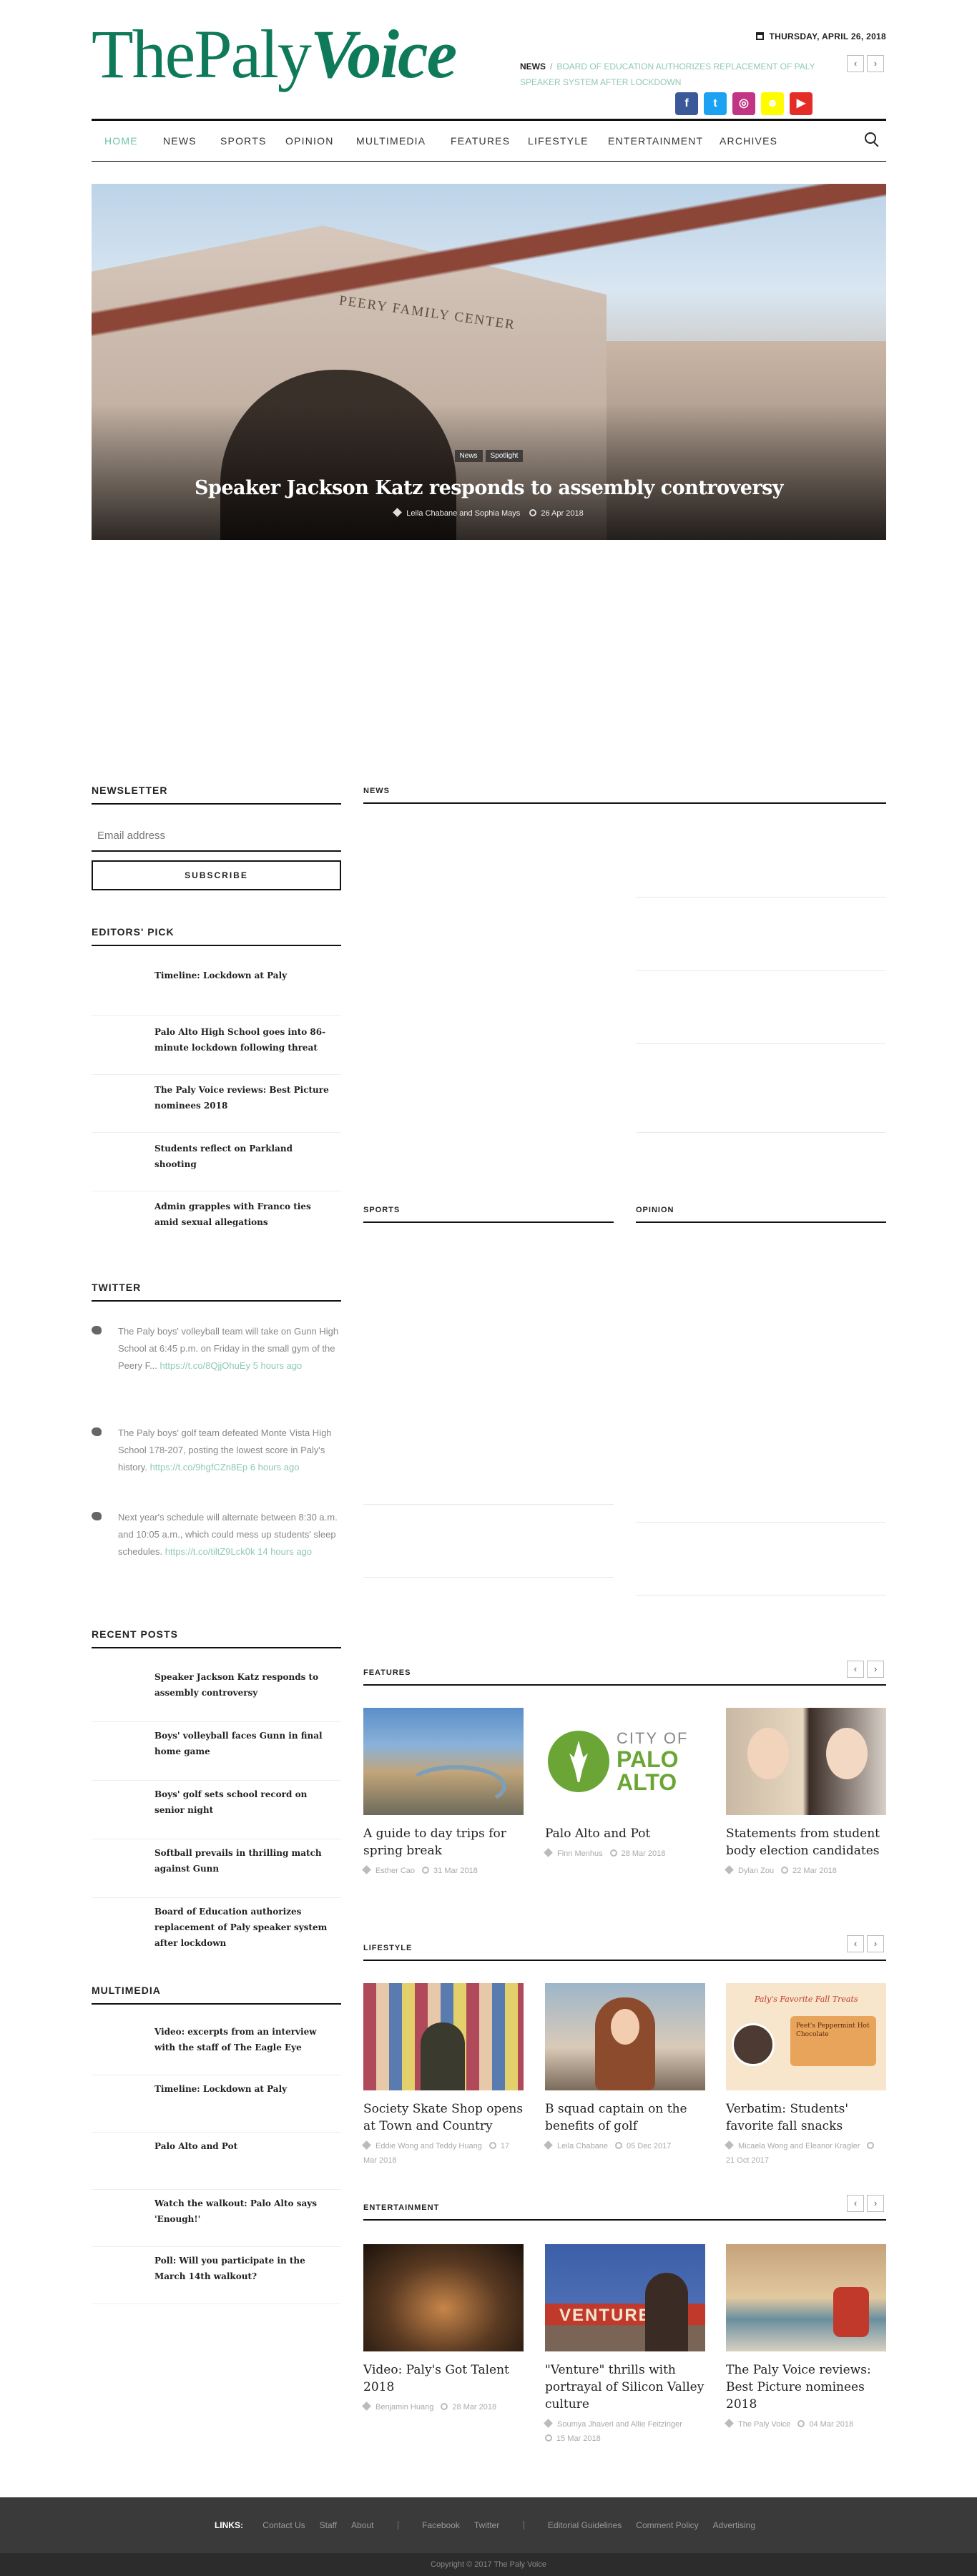  What do you see at coordinates (121, 141) in the screenshot?
I see `nav-home: HOME` at bounding box center [121, 141].